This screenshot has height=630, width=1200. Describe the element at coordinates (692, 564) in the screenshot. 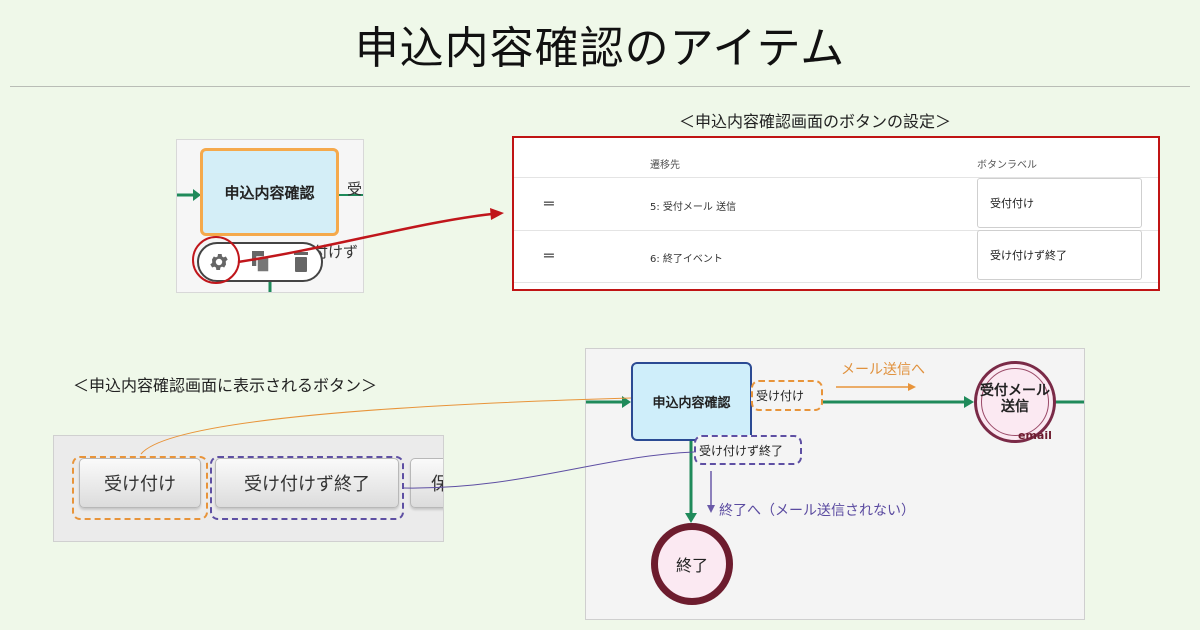

I see `end-event-node: 終了` at that location.